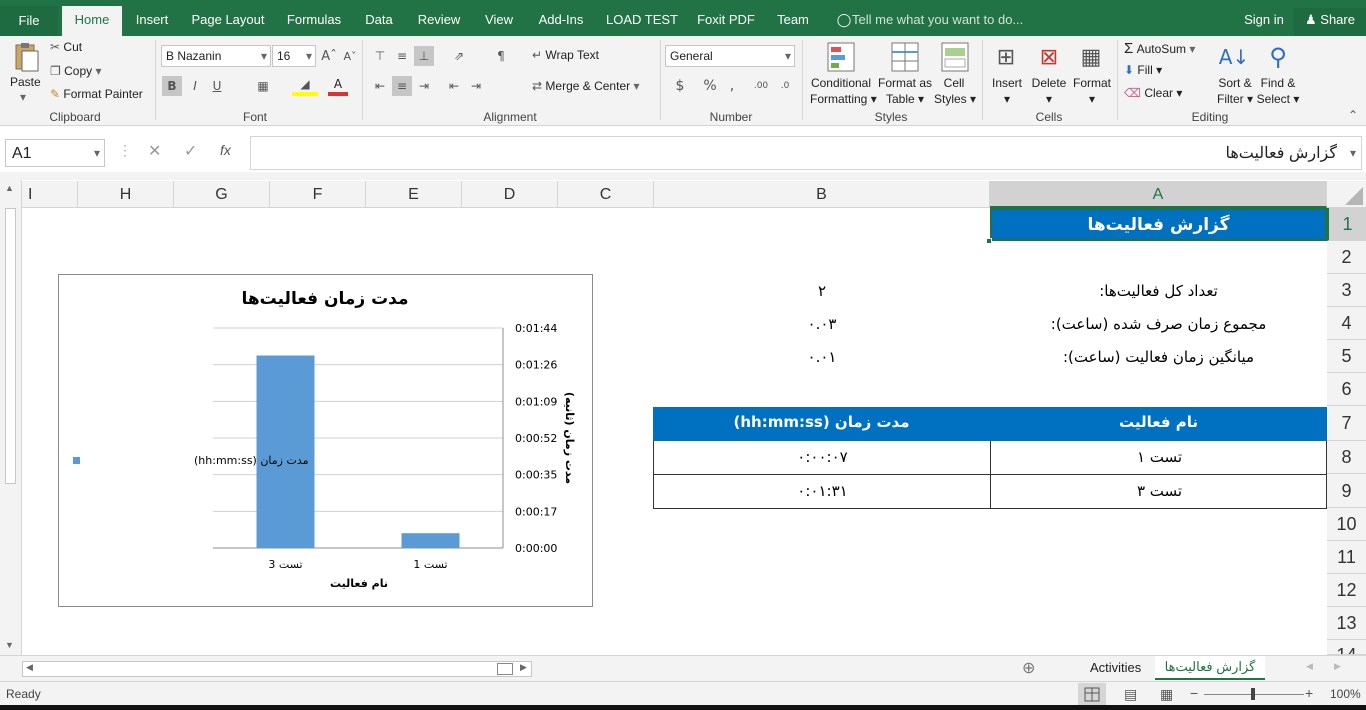 This screenshot has height=710, width=1366. I want to click on row-header-14: 14, so click(1346, 647).